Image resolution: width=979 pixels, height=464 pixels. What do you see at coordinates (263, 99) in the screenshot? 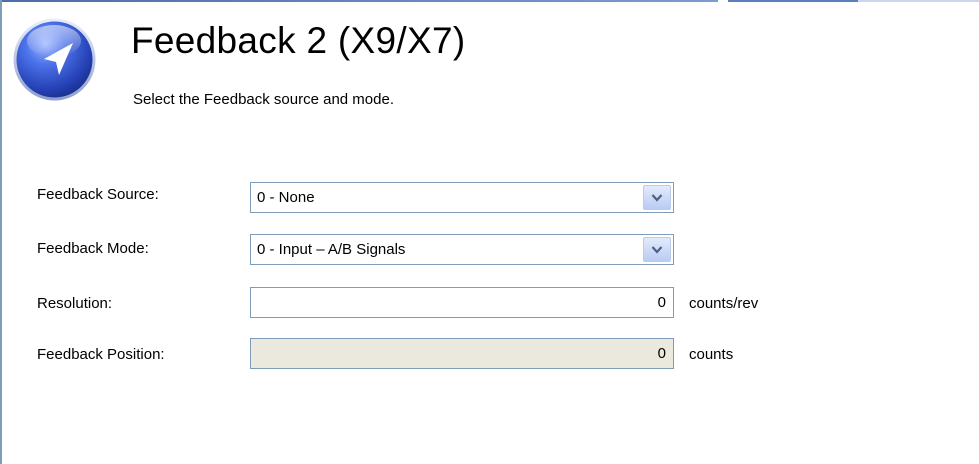
I see `page-subtitle: Select the Feedback source and mode.` at bounding box center [263, 99].